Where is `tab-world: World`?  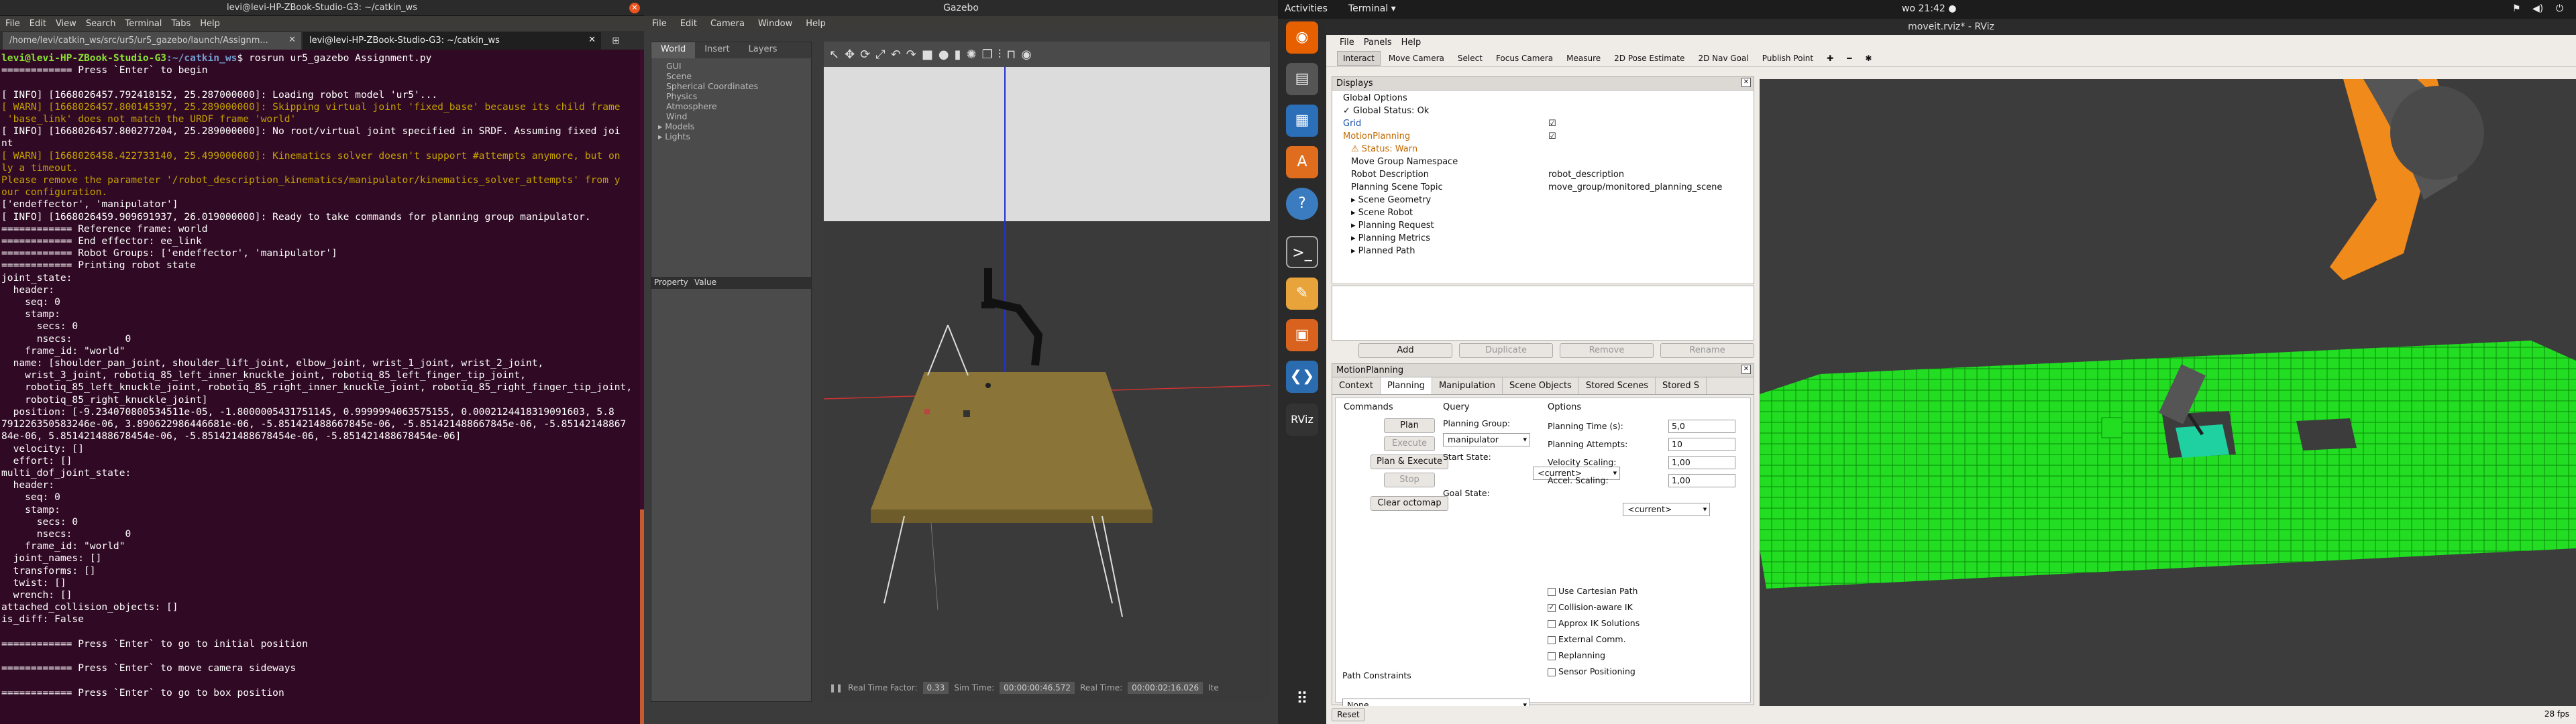
tab-world: World is located at coordinates (673, 50).